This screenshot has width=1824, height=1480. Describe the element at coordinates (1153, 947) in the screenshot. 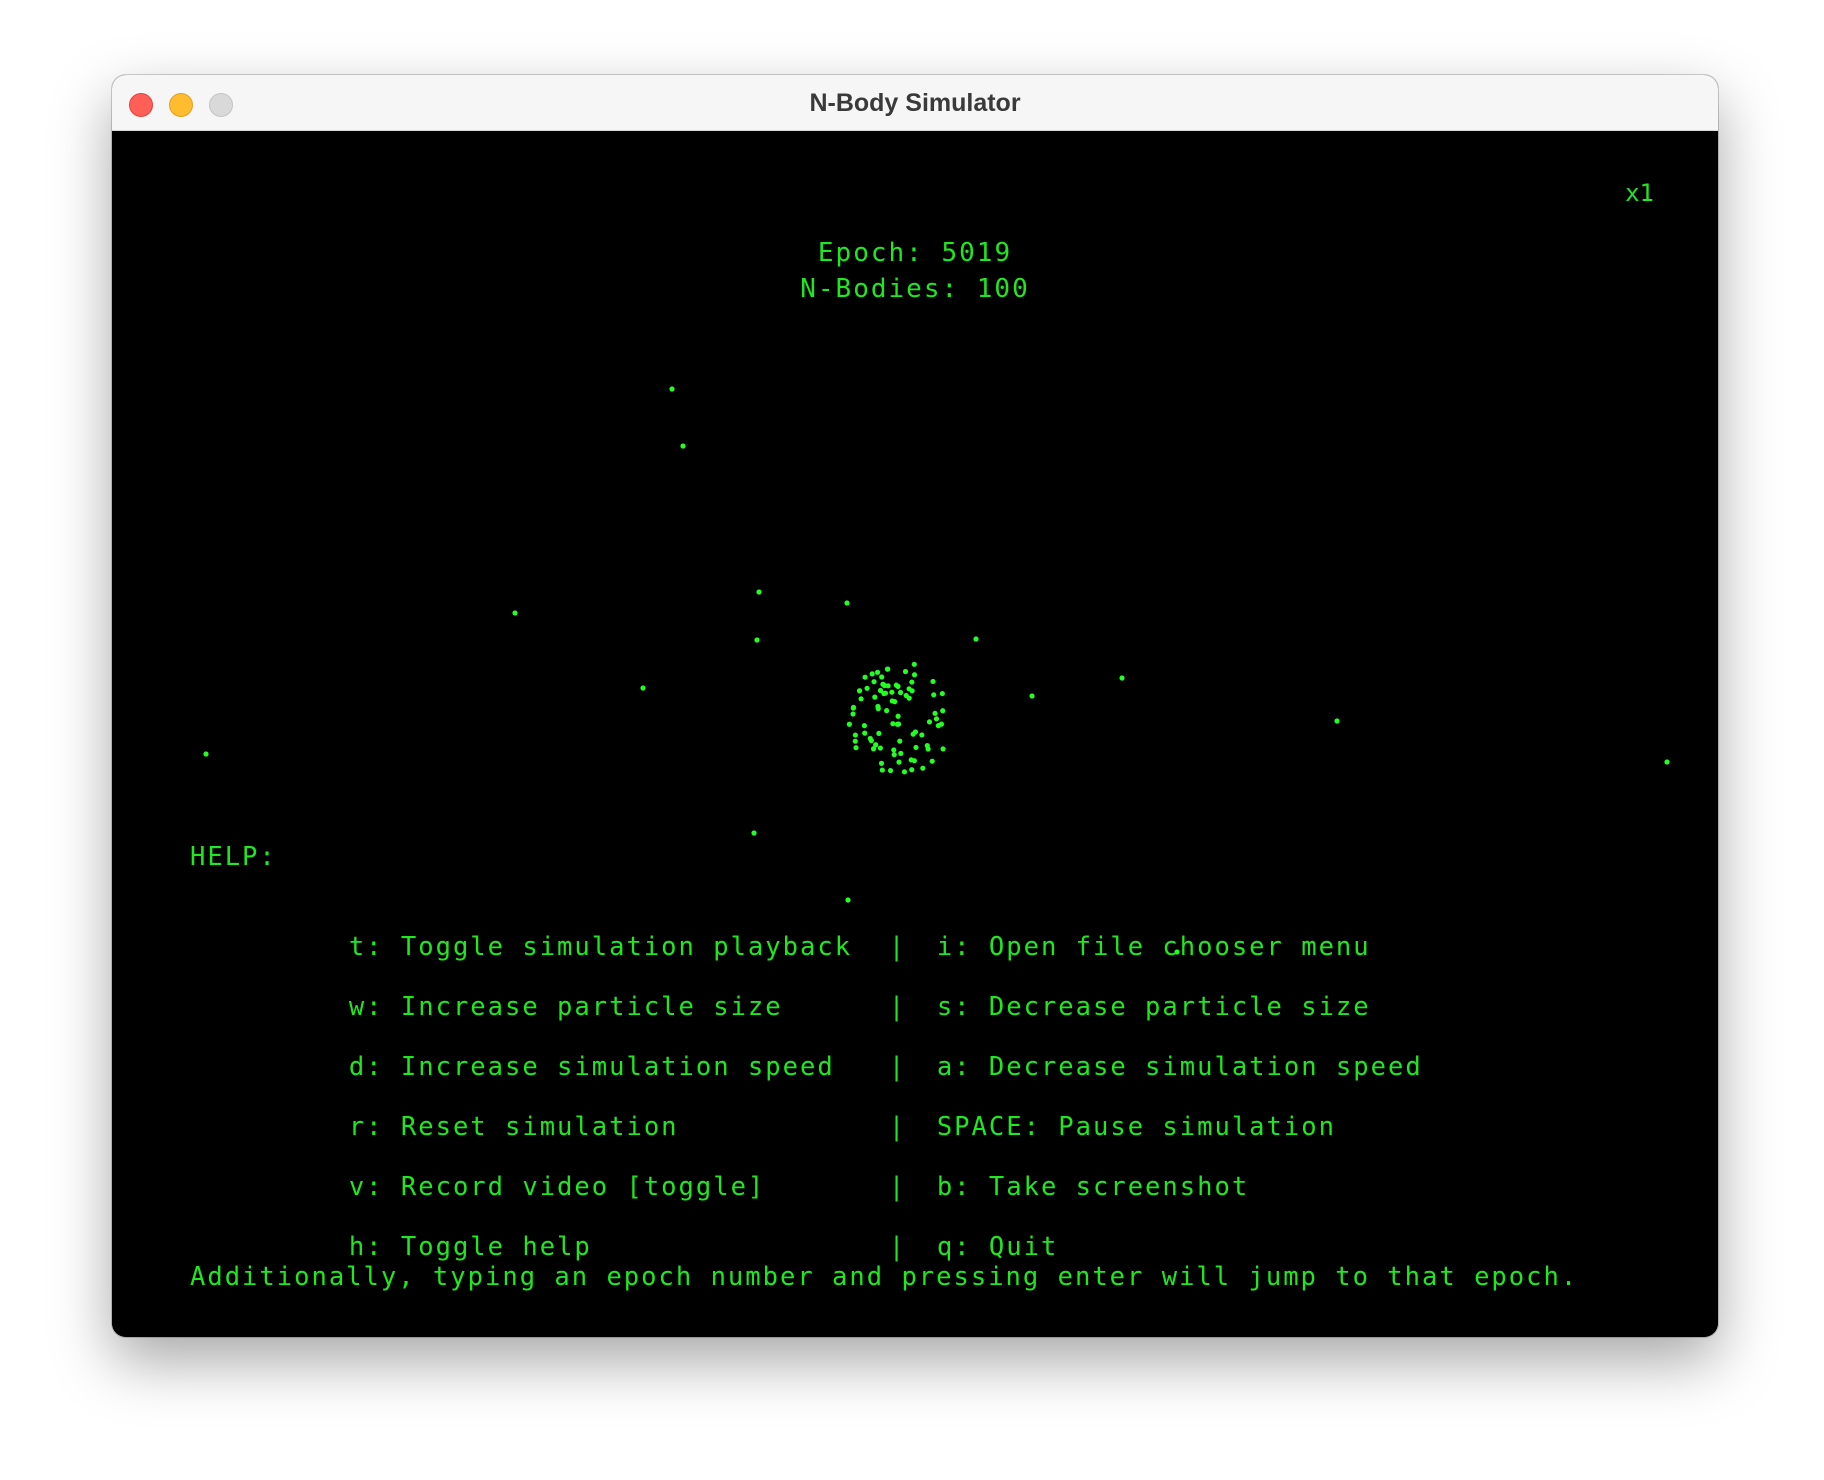

I see `help-key-right: i: Open file chooser menu` at that location.